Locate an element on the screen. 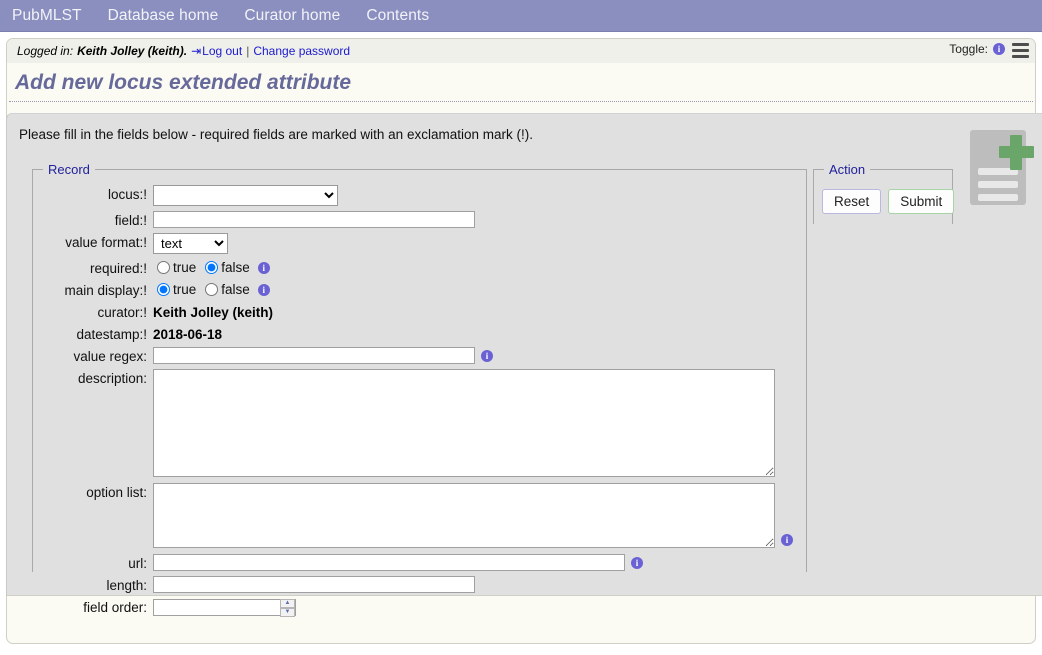 This screenshot has height=655, width=1042. change-password-link: Change password is located at coordinates (301, 51).